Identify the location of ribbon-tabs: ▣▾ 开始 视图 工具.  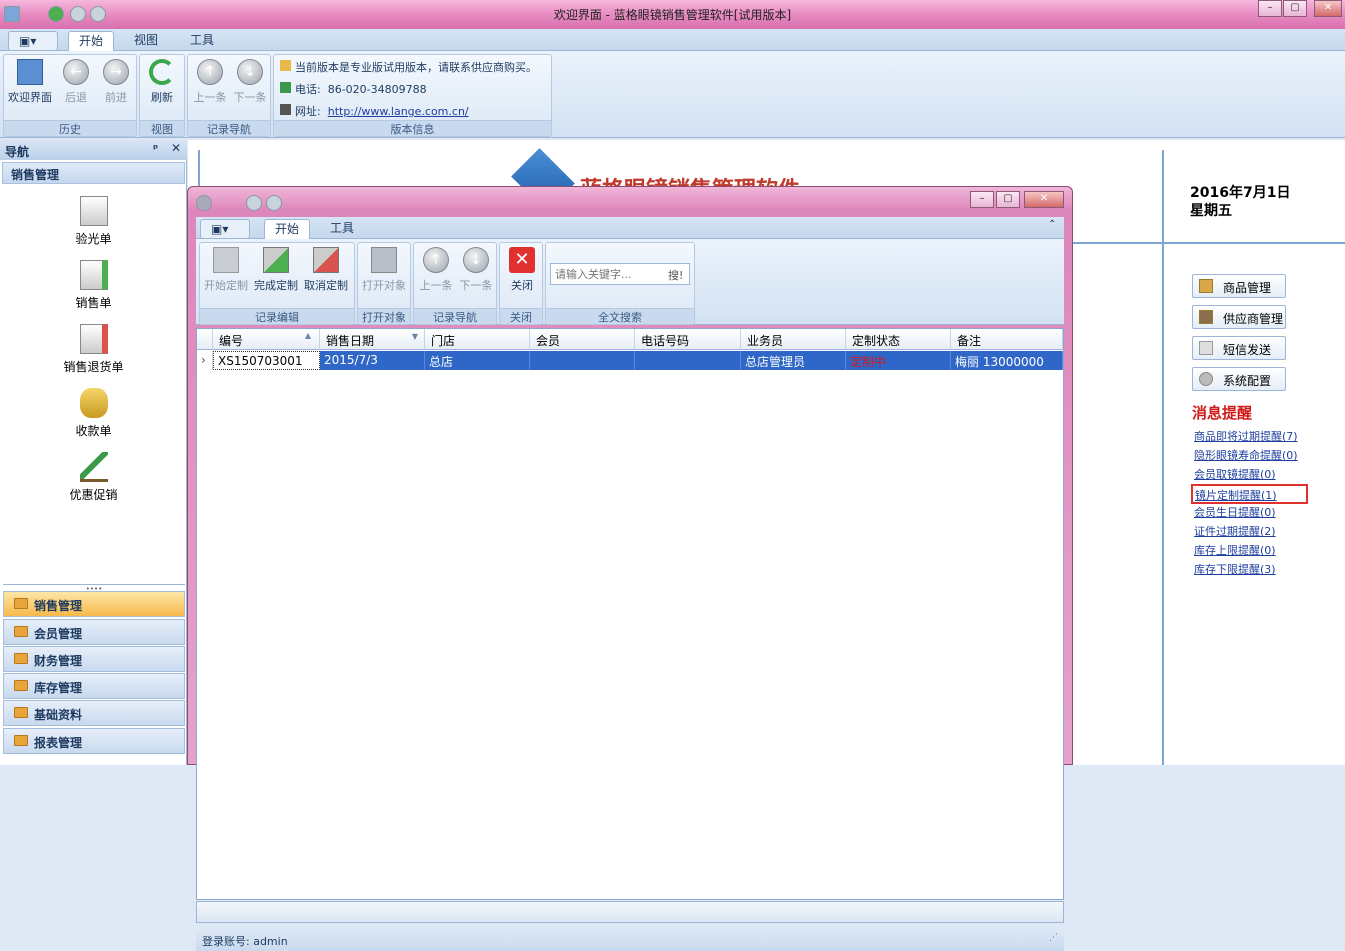
(672, 40).